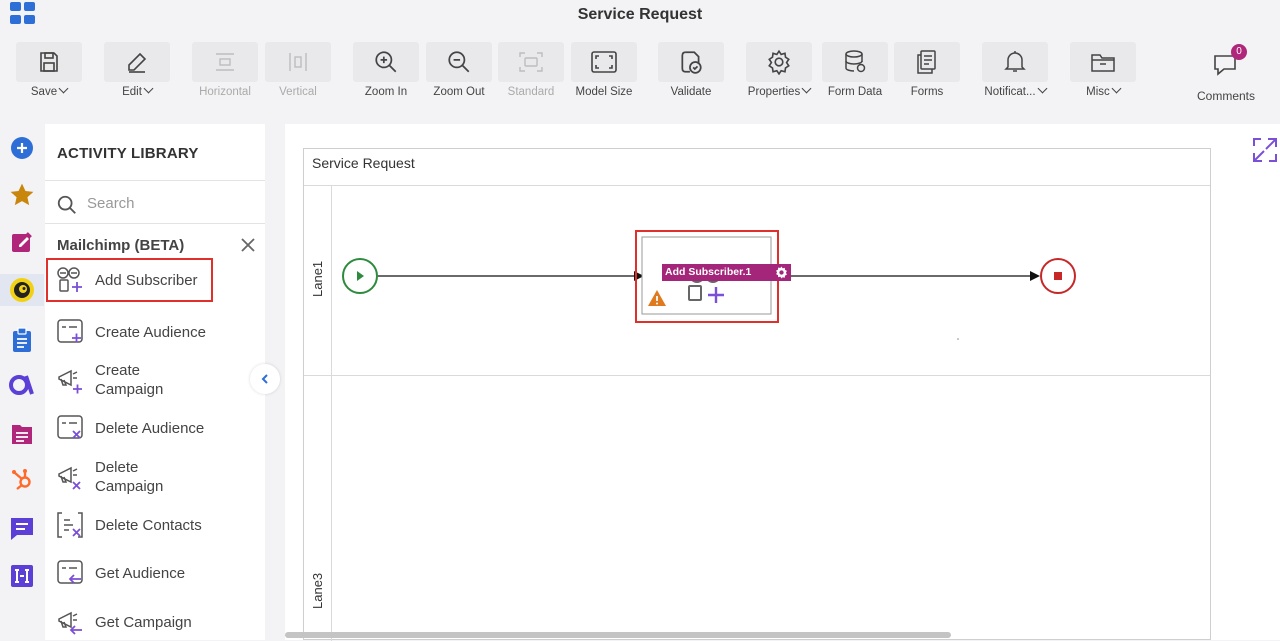  What do you see at coordinates (132, 92) in the screenshot?
I see `edit-label: Edit` at bounding box center [132, 92].